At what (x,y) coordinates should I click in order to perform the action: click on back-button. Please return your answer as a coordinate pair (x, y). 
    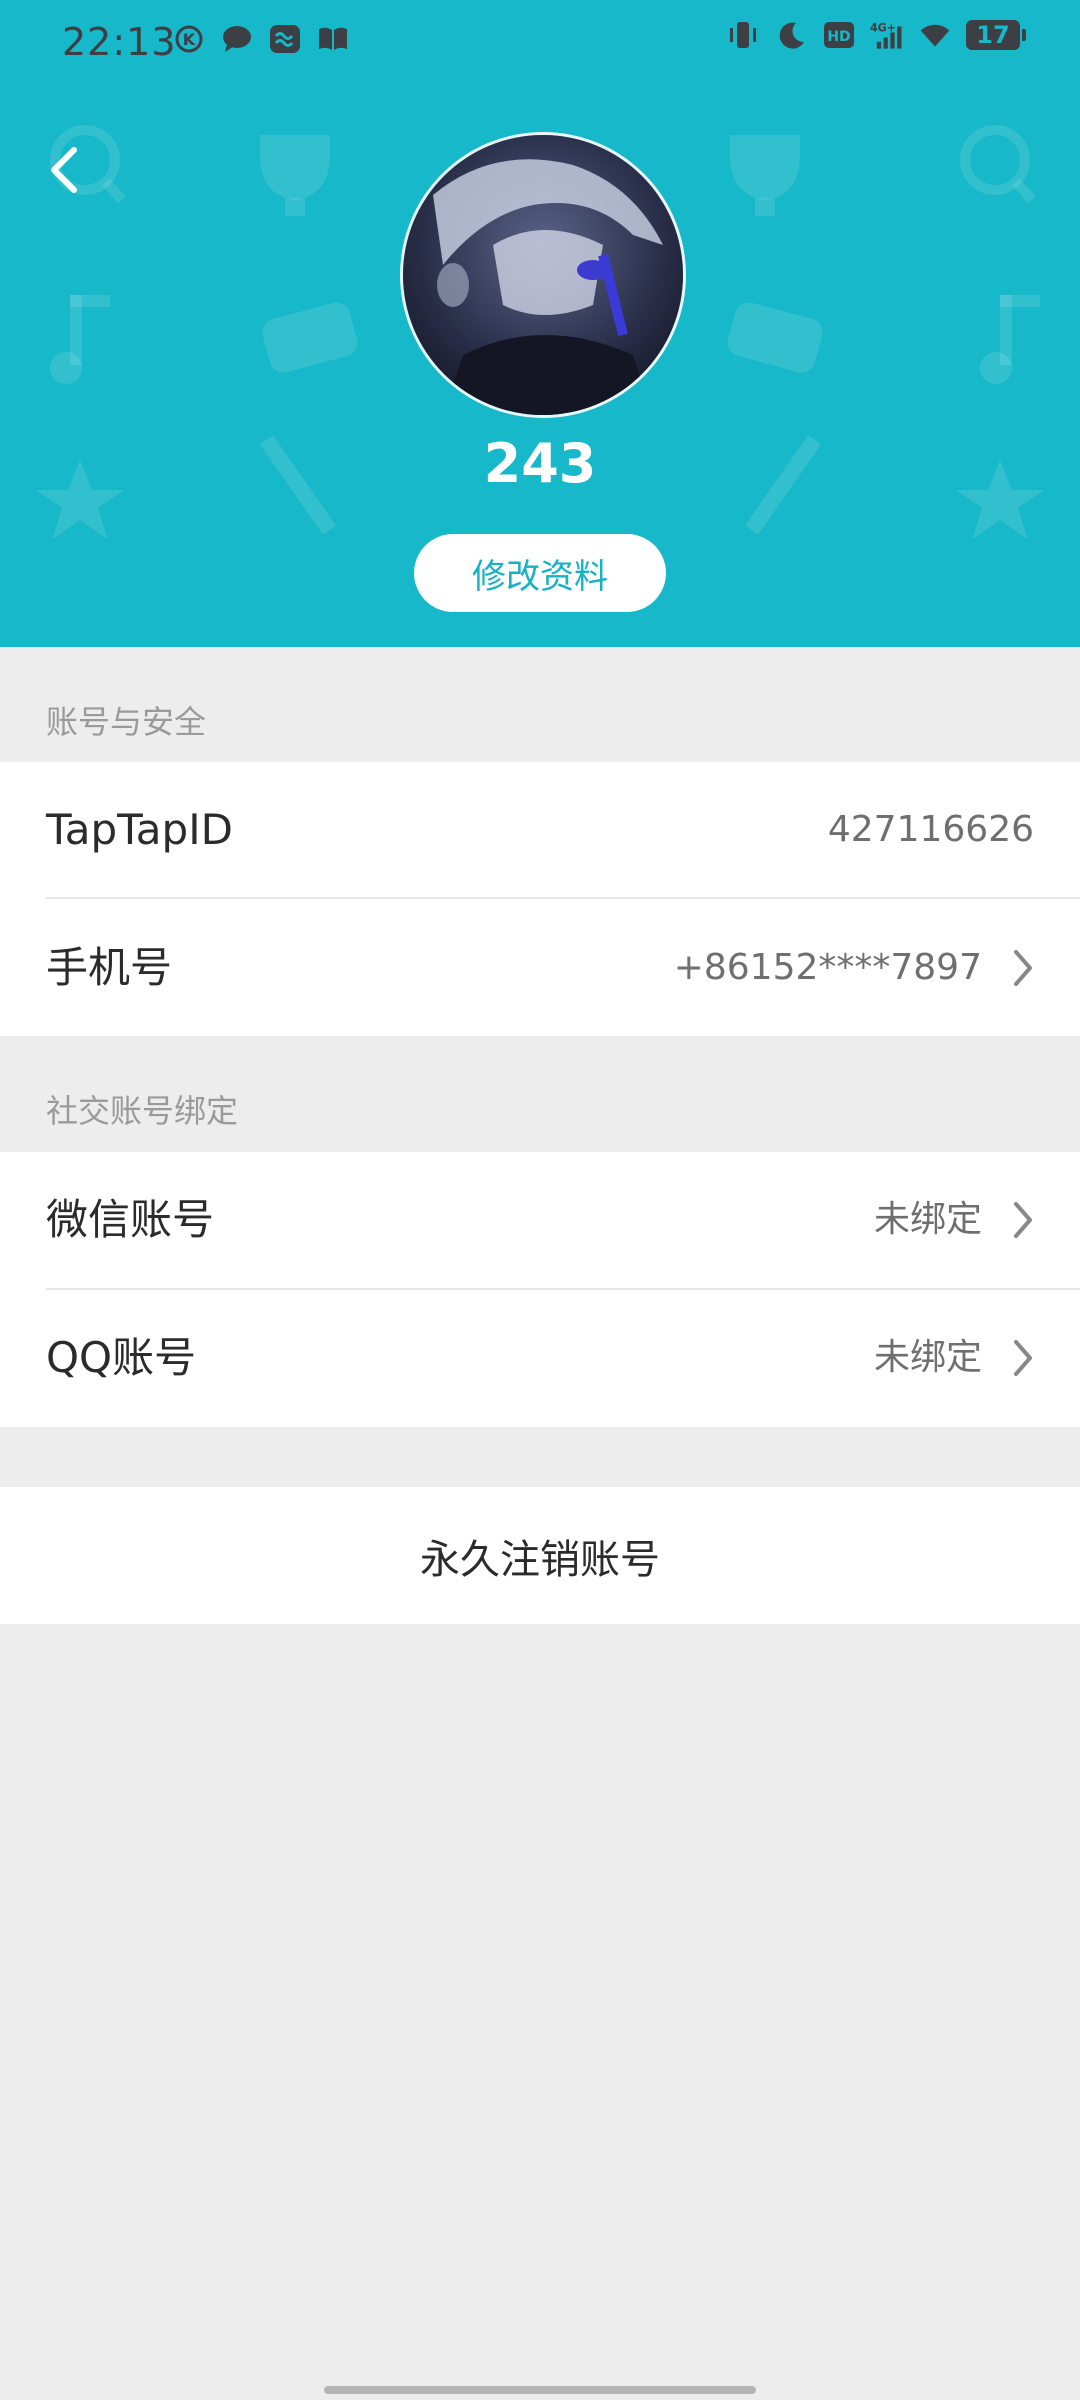
    Looking at the image, I should click on (64, 170).